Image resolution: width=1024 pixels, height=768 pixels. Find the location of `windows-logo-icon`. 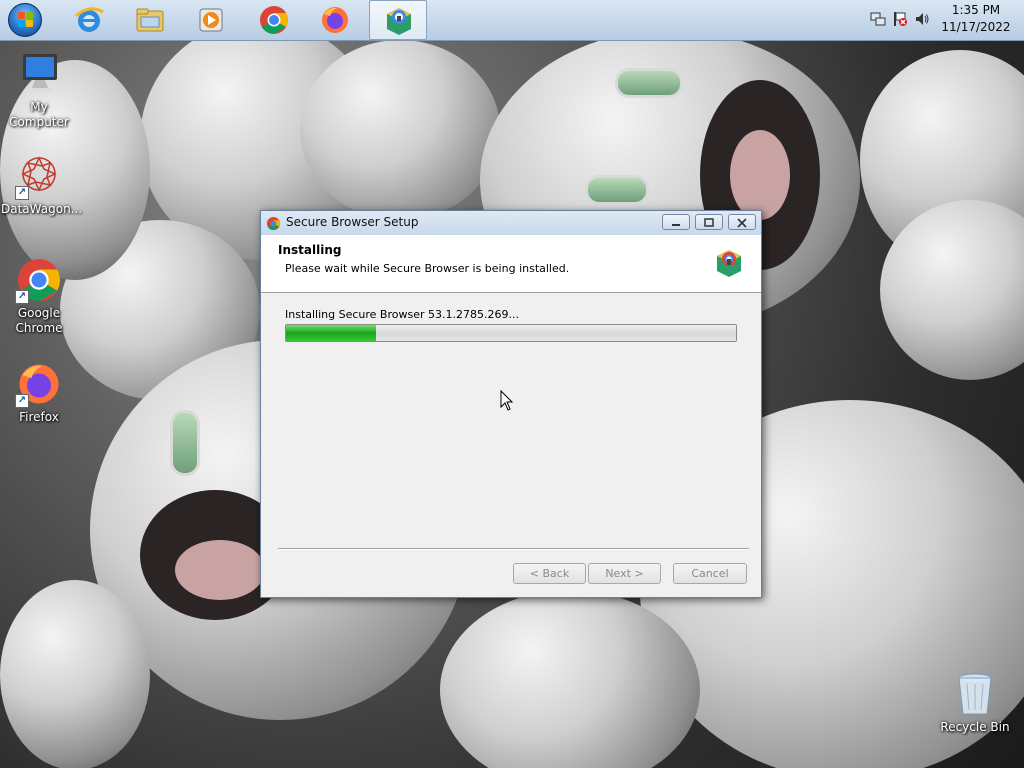

windows-logo-icon is located at coordinates (25, 20).